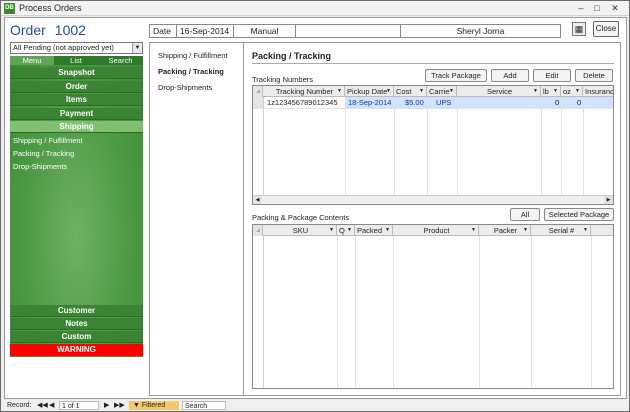 This screenshot has width=630, height=412. I want to click on subtab-packing-tracking: Packing / Tracking, so click(191, 71).